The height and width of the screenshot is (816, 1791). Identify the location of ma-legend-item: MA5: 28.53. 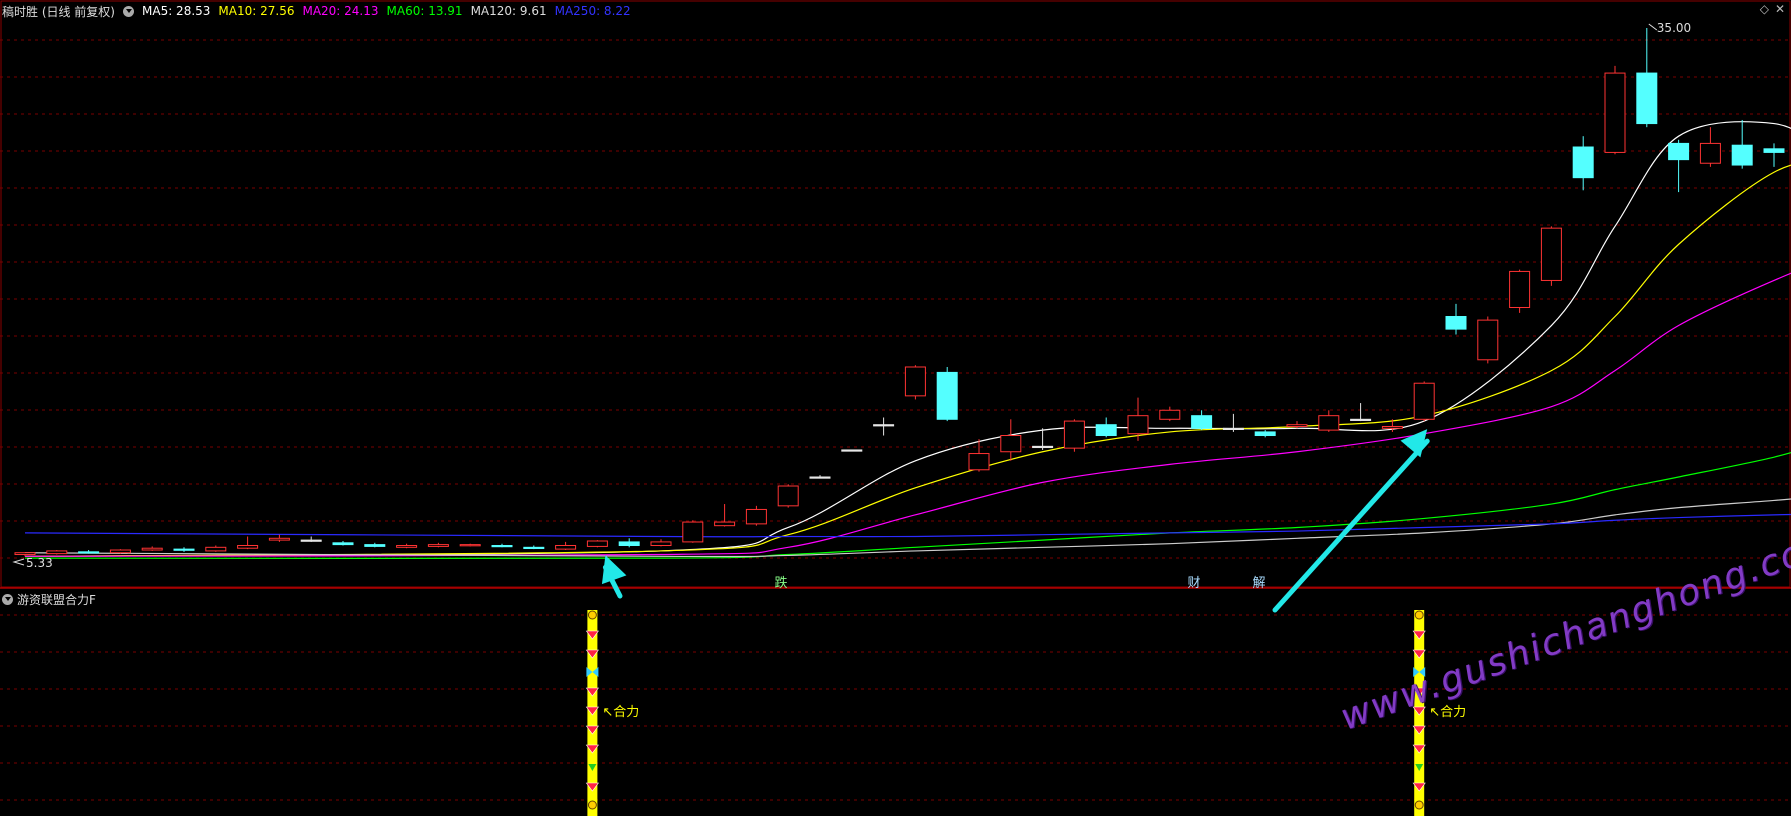
(176, 11).